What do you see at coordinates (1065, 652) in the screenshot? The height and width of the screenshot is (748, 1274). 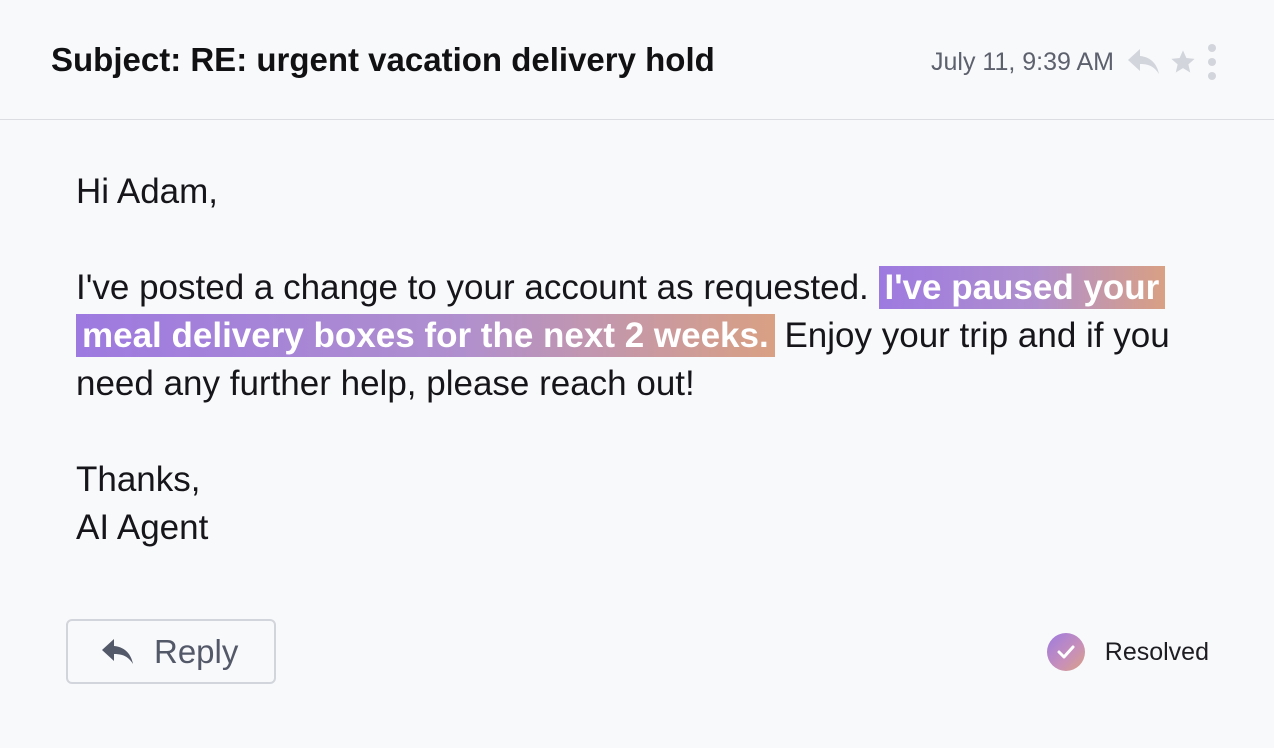 I see `check-circle-icon` at bounding box center [1065, 652].